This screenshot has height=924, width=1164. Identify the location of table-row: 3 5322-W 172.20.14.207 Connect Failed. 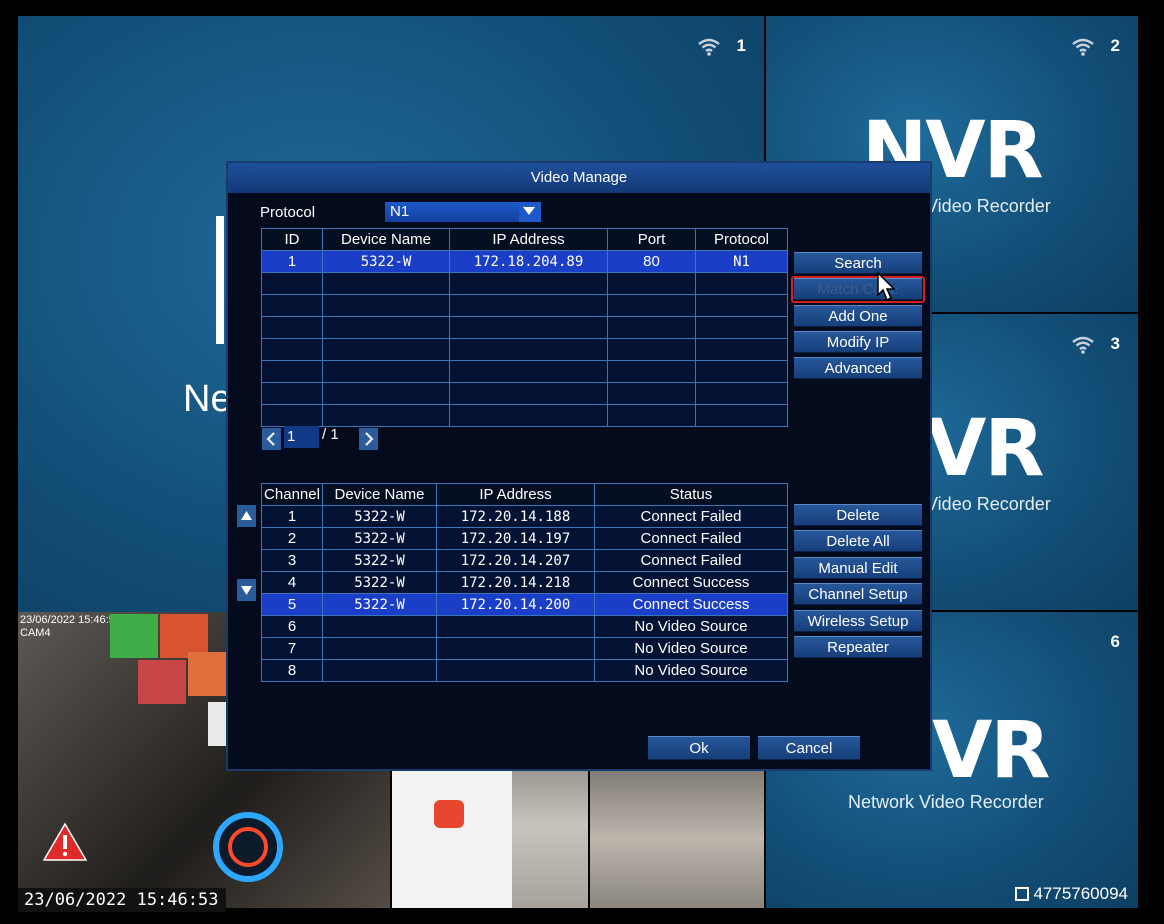
(524, 560).